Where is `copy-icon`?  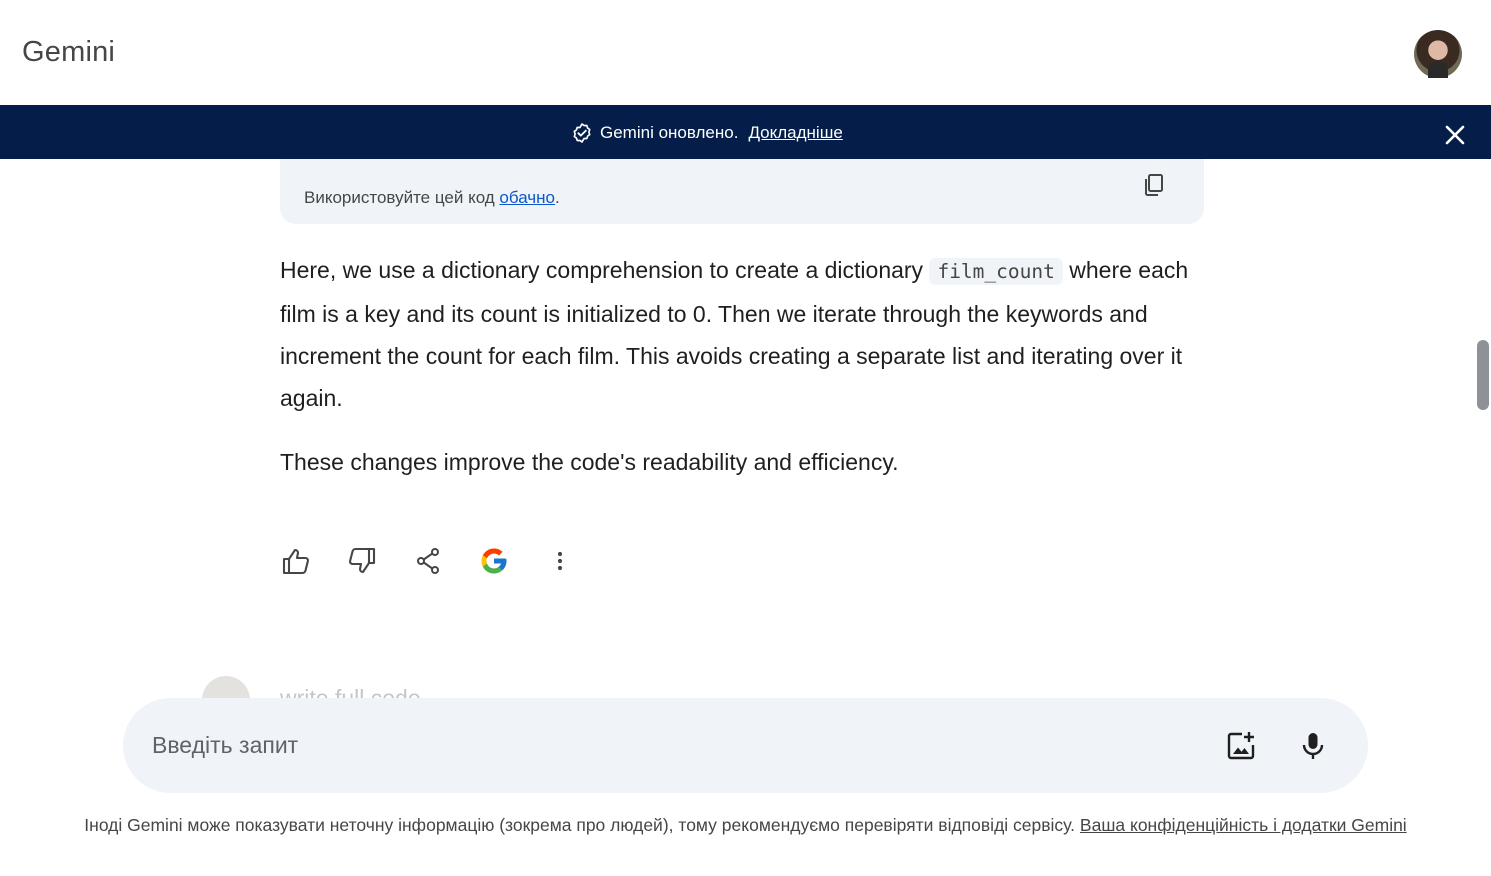 copy-icon is located at coordinates (1154, 185).